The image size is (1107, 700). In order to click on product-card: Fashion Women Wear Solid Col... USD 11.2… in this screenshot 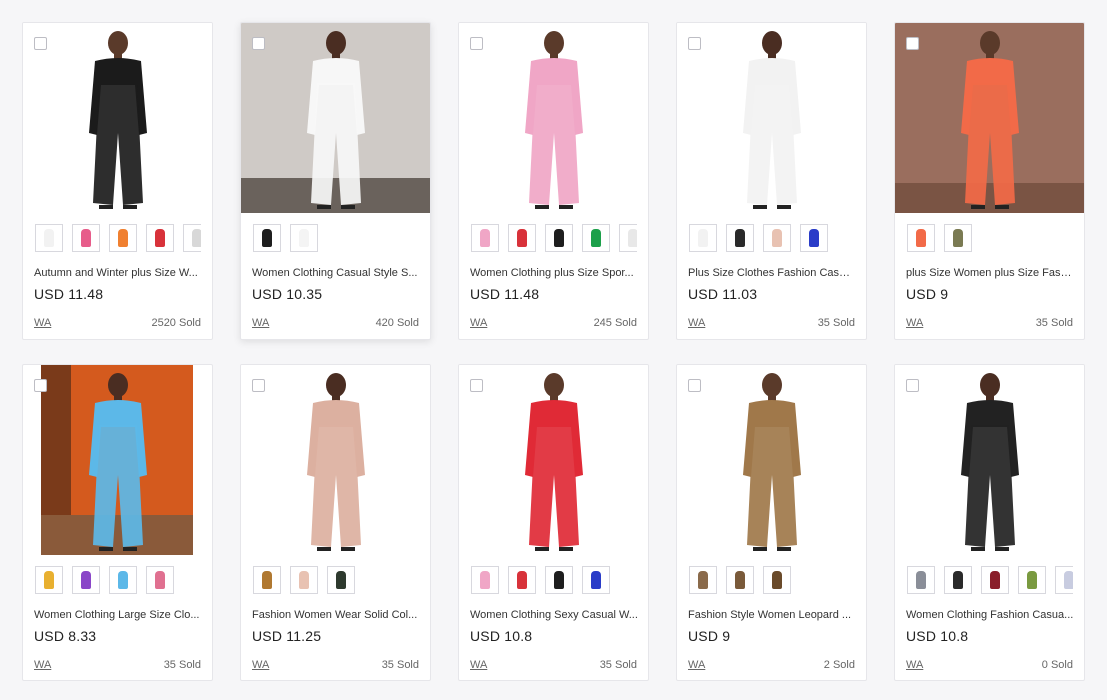, I will do `click(335, 522)`.